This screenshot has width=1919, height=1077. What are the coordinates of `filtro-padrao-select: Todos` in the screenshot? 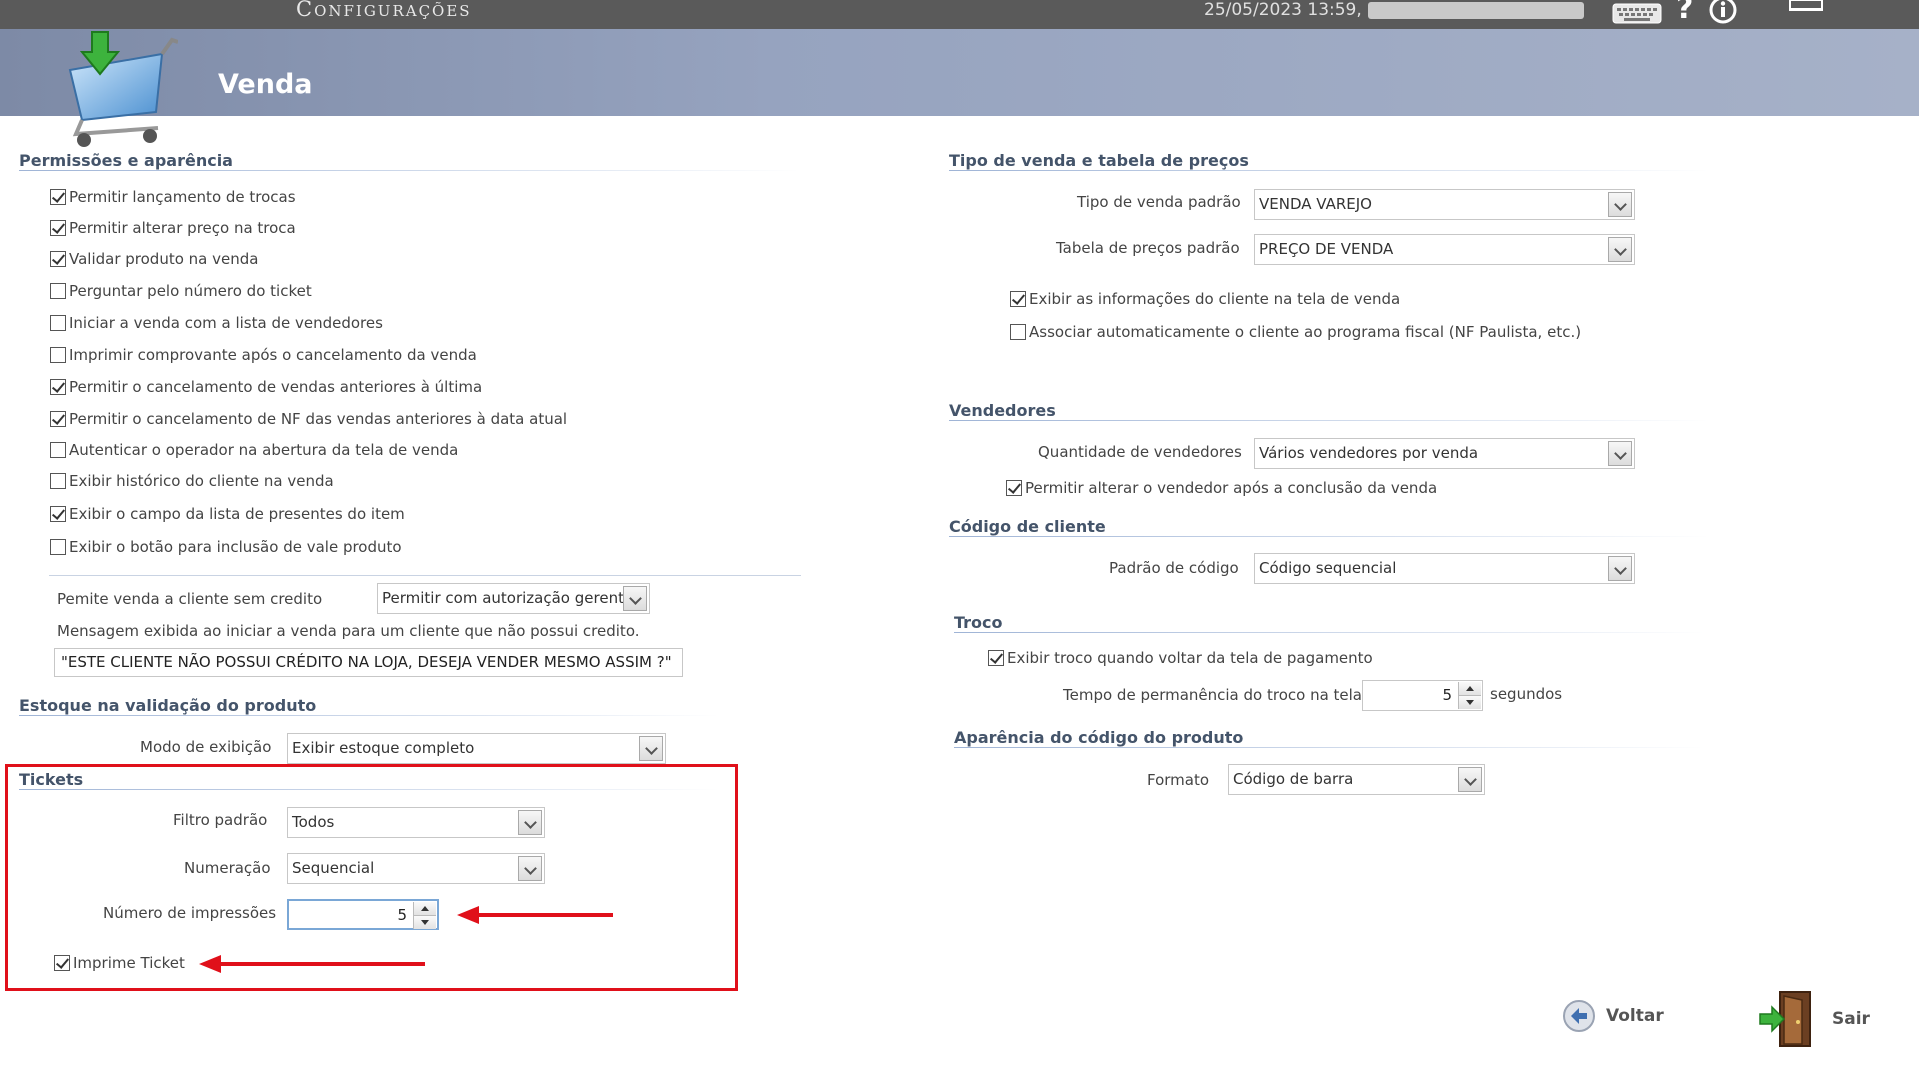 It's located at (416, 822).